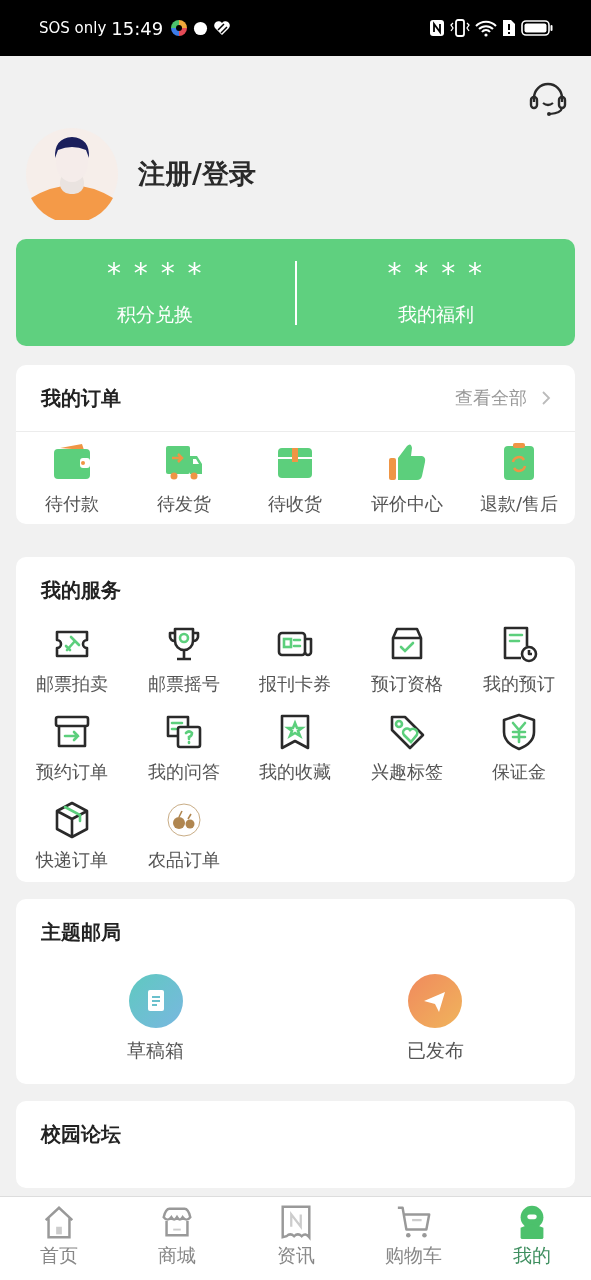 This screenshot has width=591, height=1280. What do you see at coordinates (197, 174) in the screenshot?
I see `login-link: 注册/登录` at bounding box center [197, 174].